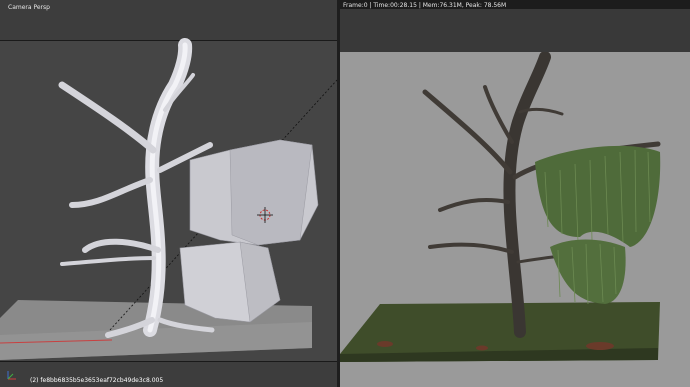  I want to click on viewport-title: Camera Persp, so click(29, 7).